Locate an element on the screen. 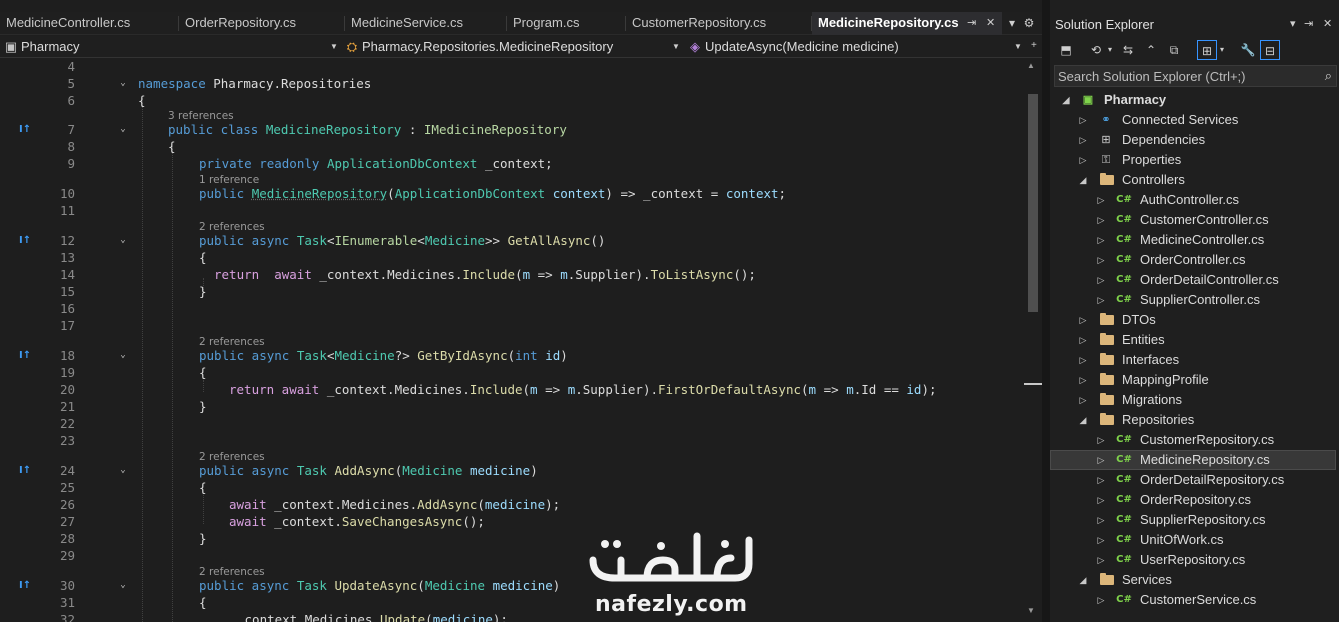 The height and width of the screenshot is (622, 1339). scroll-down-icon: ▼ is located at coordinates (1031, 610).